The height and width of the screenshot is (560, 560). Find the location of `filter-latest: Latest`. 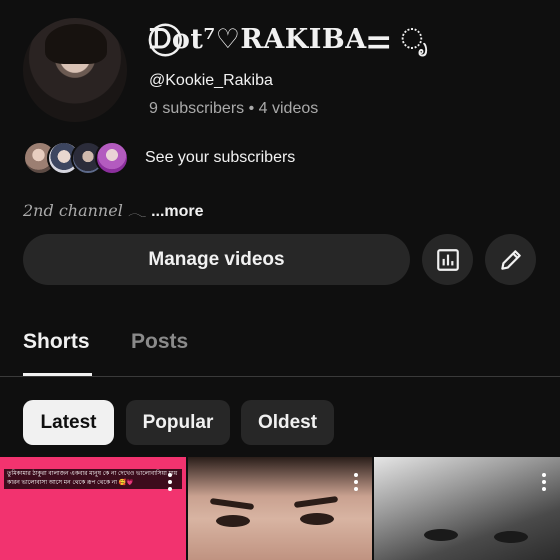

filter-latest: Latest is located at coordinates (68, 422).